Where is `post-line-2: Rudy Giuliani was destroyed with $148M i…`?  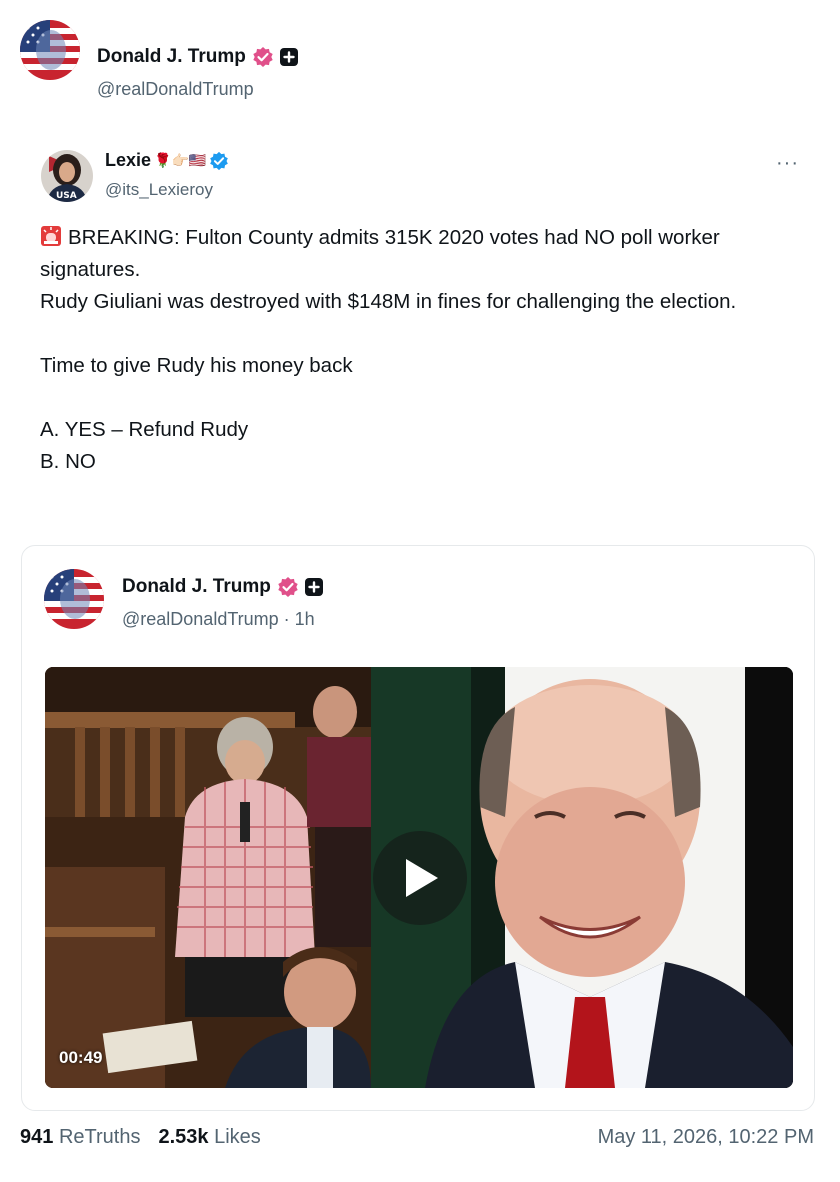
post-line-2: Rudy Giuliani was destroyed with $148M i… is located at coordinates (388, 301).